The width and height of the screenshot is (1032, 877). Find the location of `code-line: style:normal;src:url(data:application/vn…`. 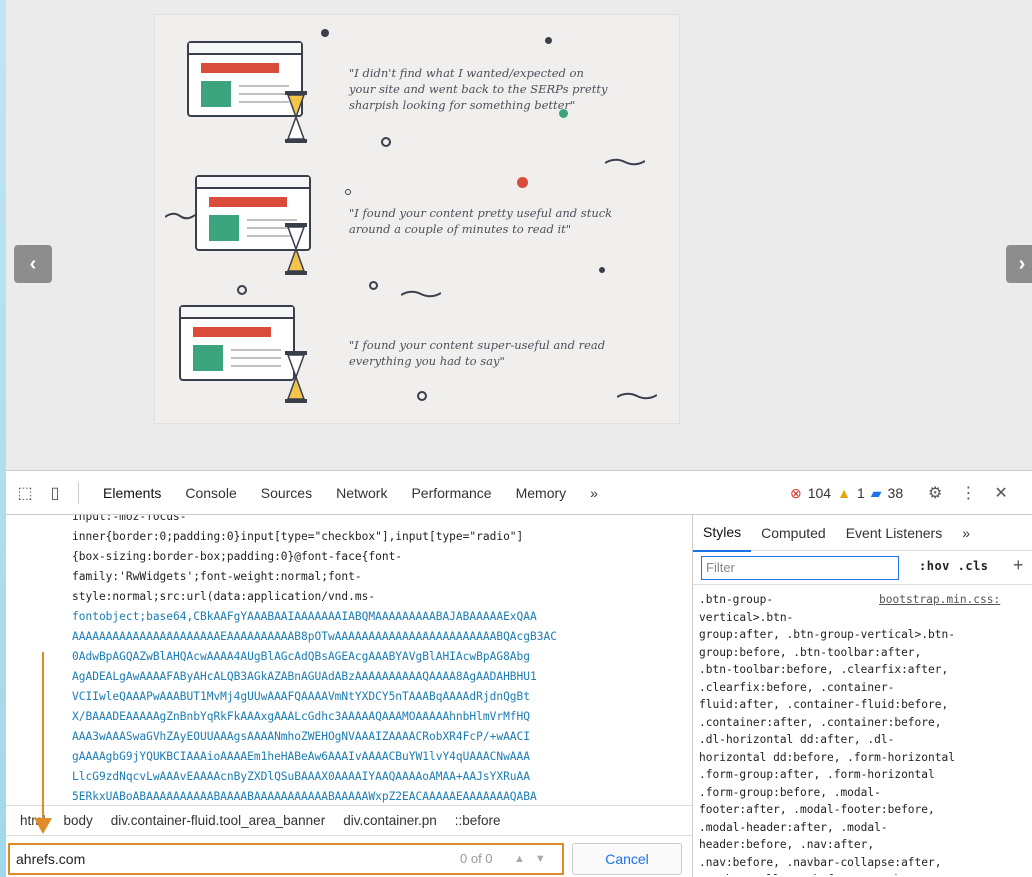

code-line: style:normal;src:url(data:application/vn… is located at coordinates (224, 596).